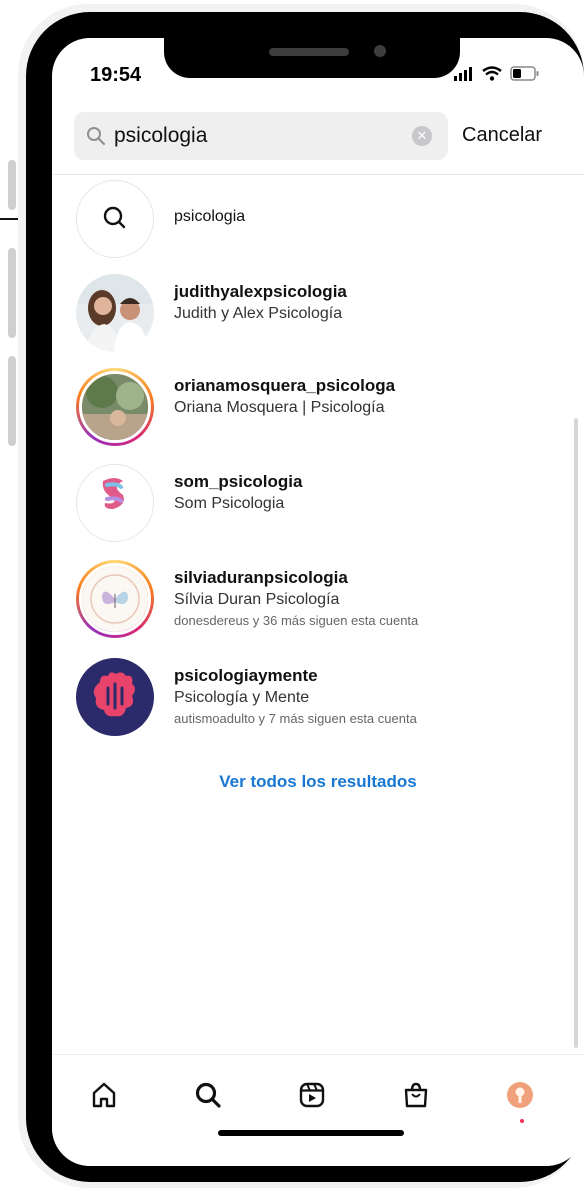  Describe the element at coordinates (502, 135) in the screenshot. I see `cancel-button: Cancelar` at that location.